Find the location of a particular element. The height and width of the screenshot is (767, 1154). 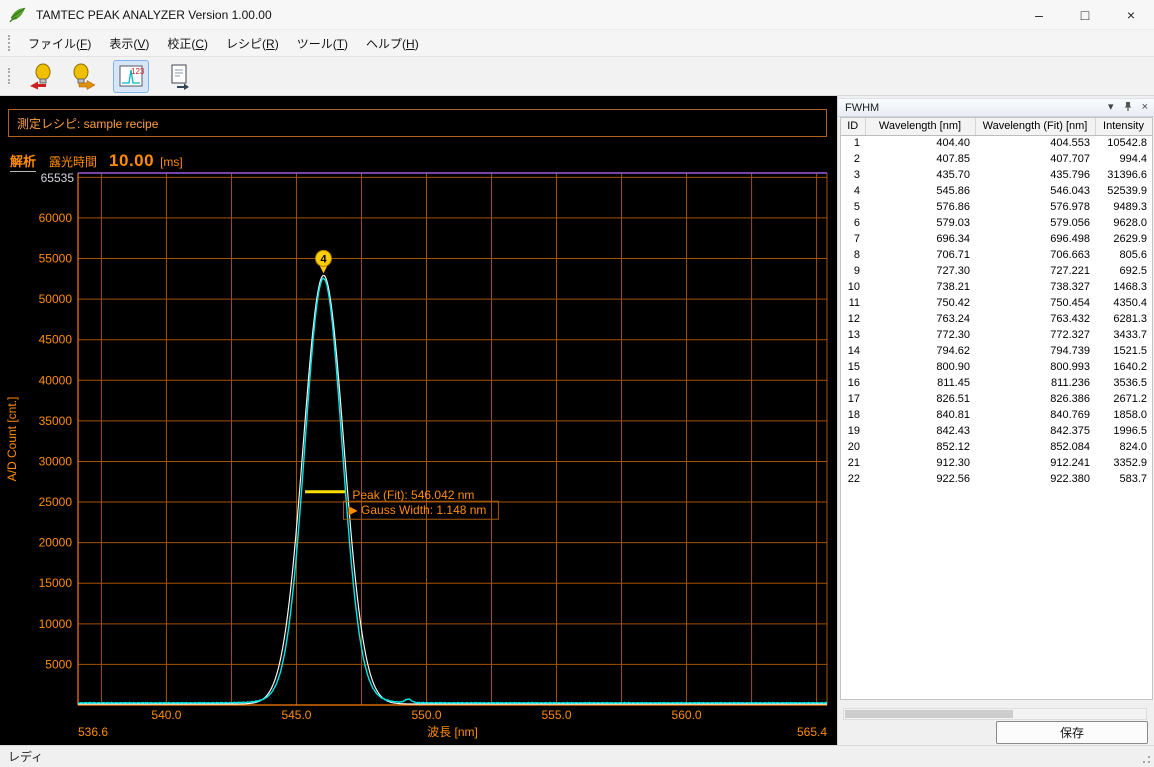

table-row: 17 826.51 826.386 2671.2 is located at coordinates (996, 399).